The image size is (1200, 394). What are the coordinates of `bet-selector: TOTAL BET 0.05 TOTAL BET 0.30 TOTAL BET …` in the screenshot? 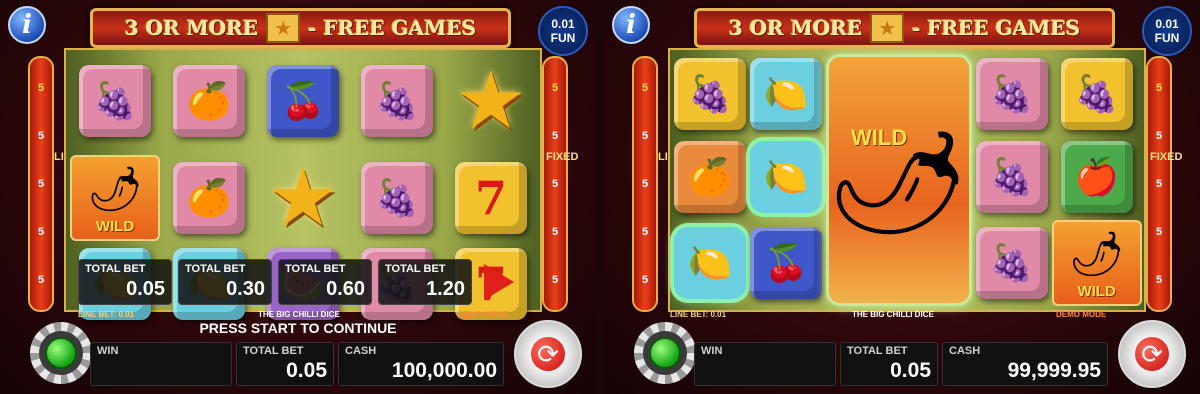 It's located at (308, 282).